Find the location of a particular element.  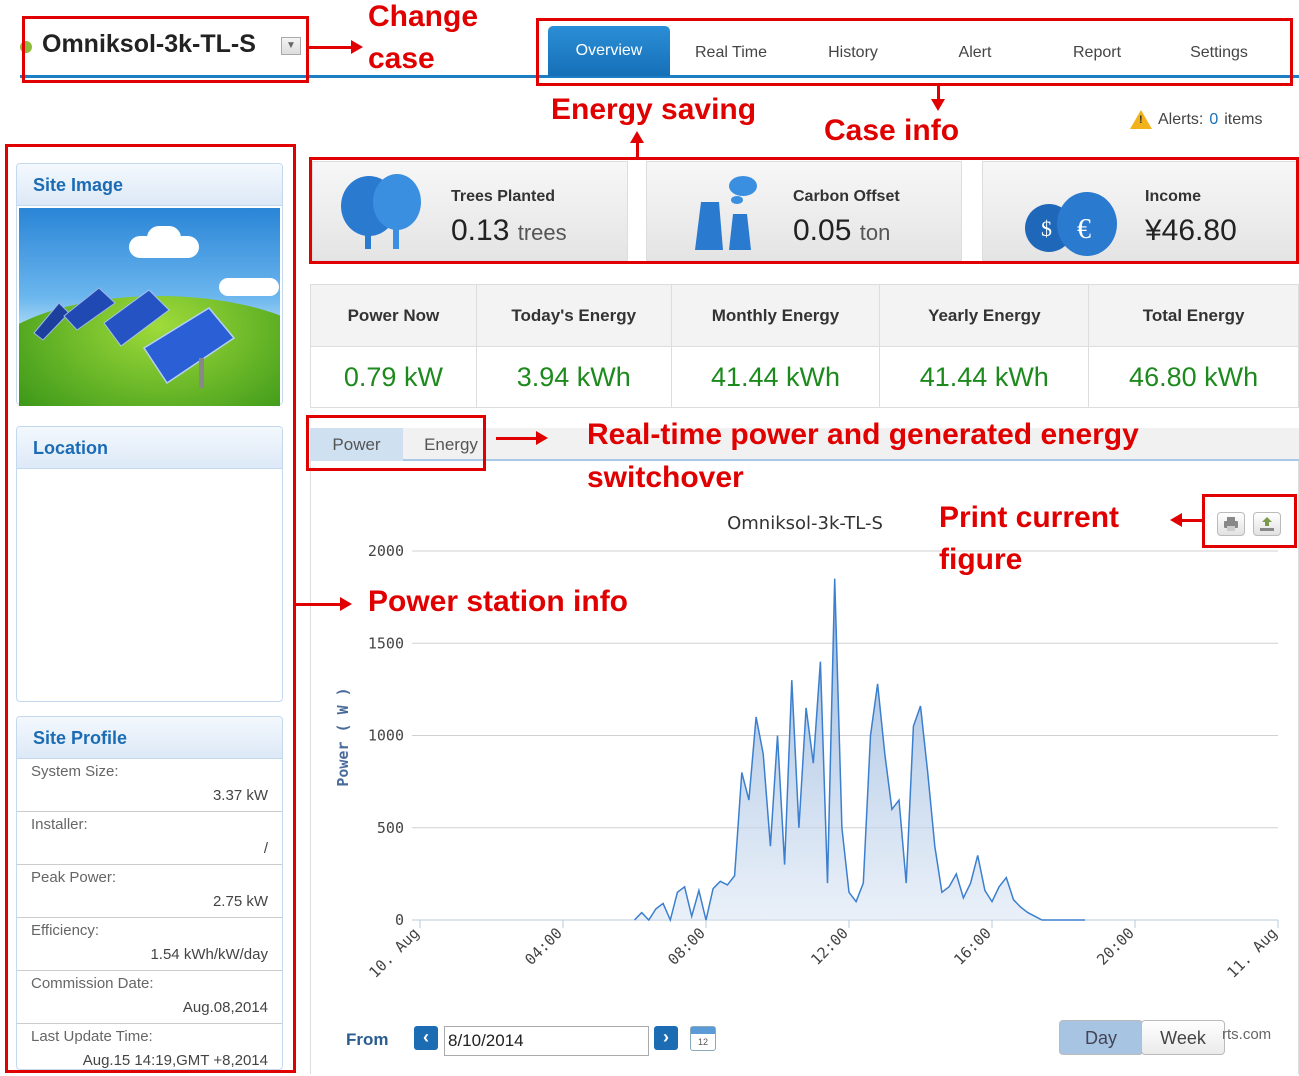

x-tick-label: 11. Aug is located at coordinates (1251, 952).